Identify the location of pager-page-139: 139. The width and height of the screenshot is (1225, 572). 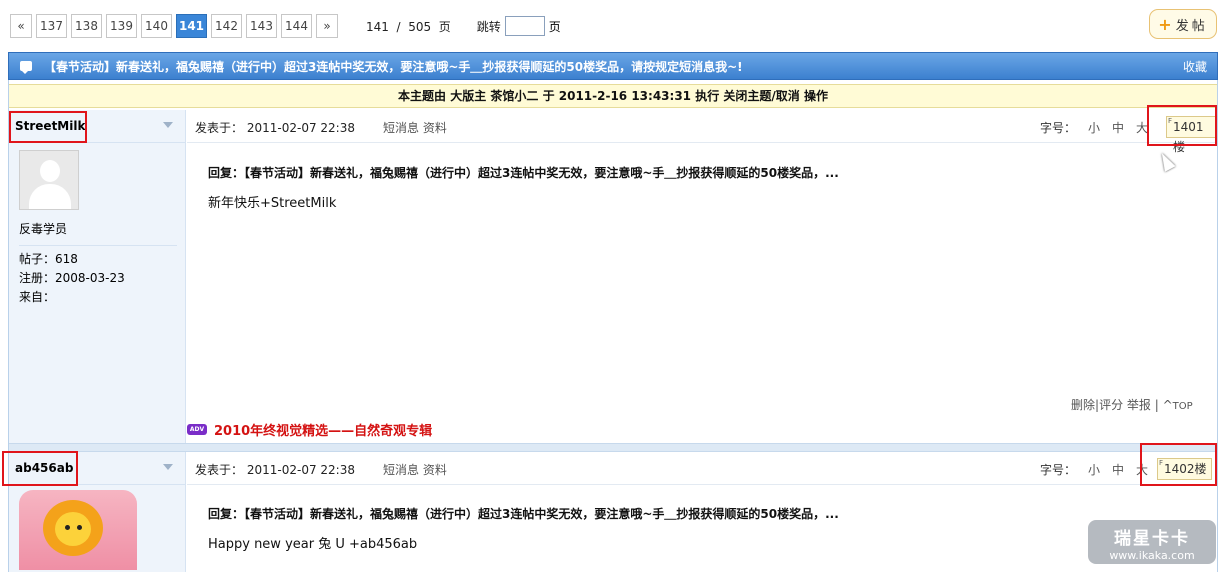
(121, 26).